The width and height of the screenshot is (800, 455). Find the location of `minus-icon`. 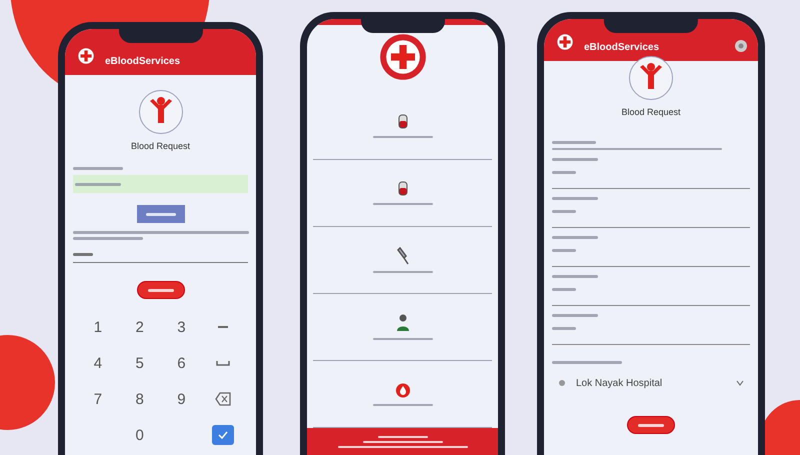

minus-icon is located at coordinates (223, 327).